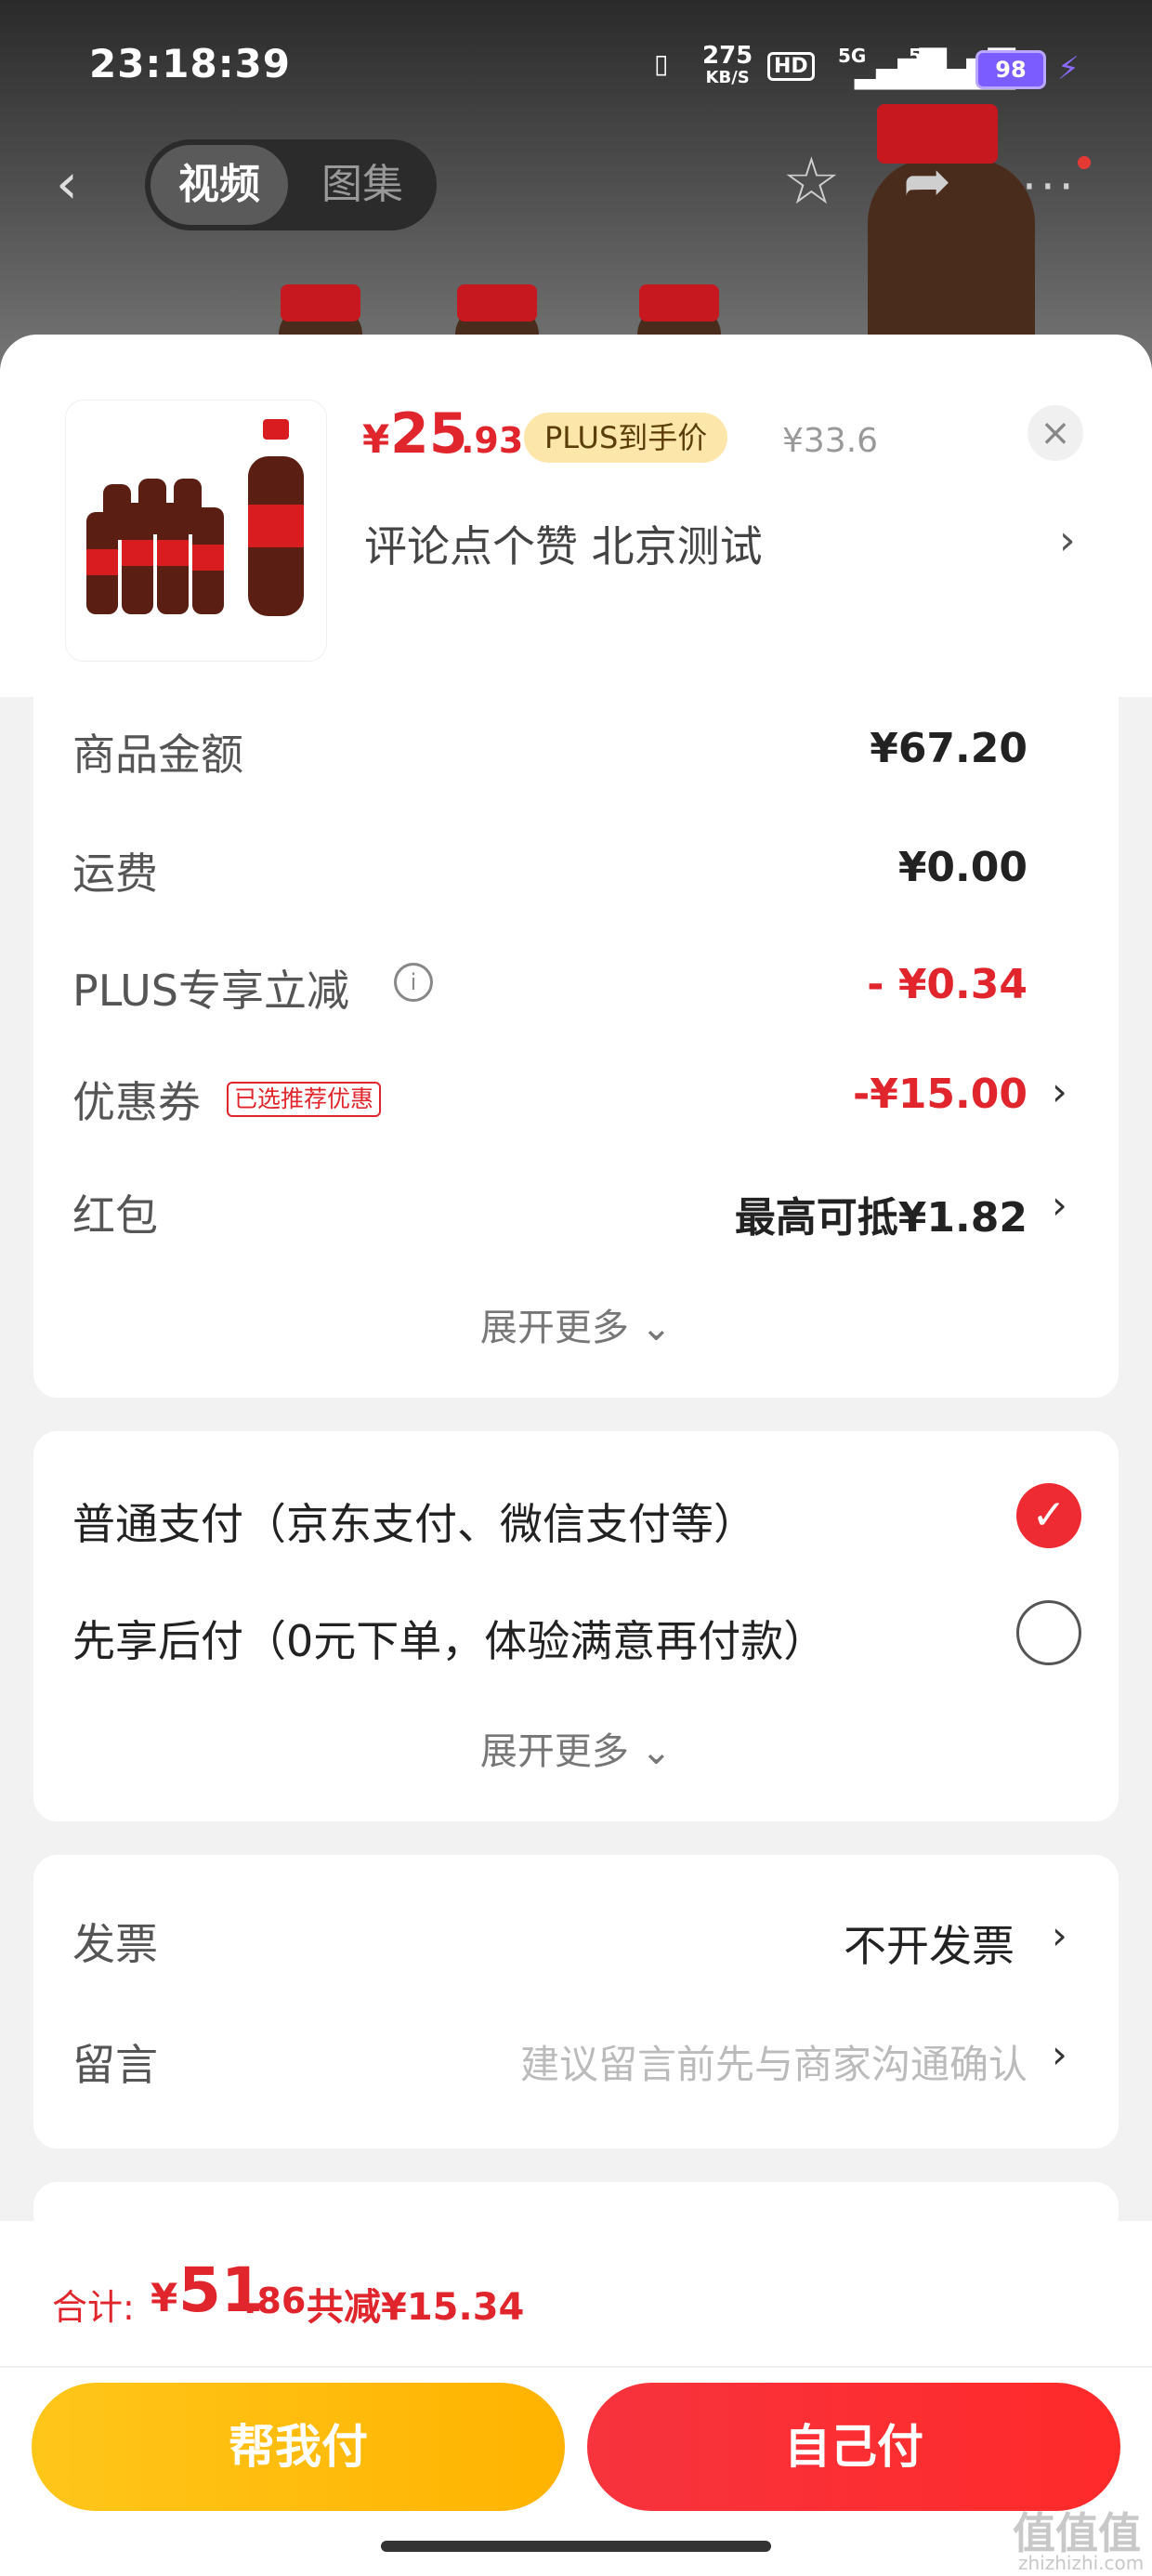  I want to click on note-input: 建议留言前先与商家沟通确认, so click(774, 2061).